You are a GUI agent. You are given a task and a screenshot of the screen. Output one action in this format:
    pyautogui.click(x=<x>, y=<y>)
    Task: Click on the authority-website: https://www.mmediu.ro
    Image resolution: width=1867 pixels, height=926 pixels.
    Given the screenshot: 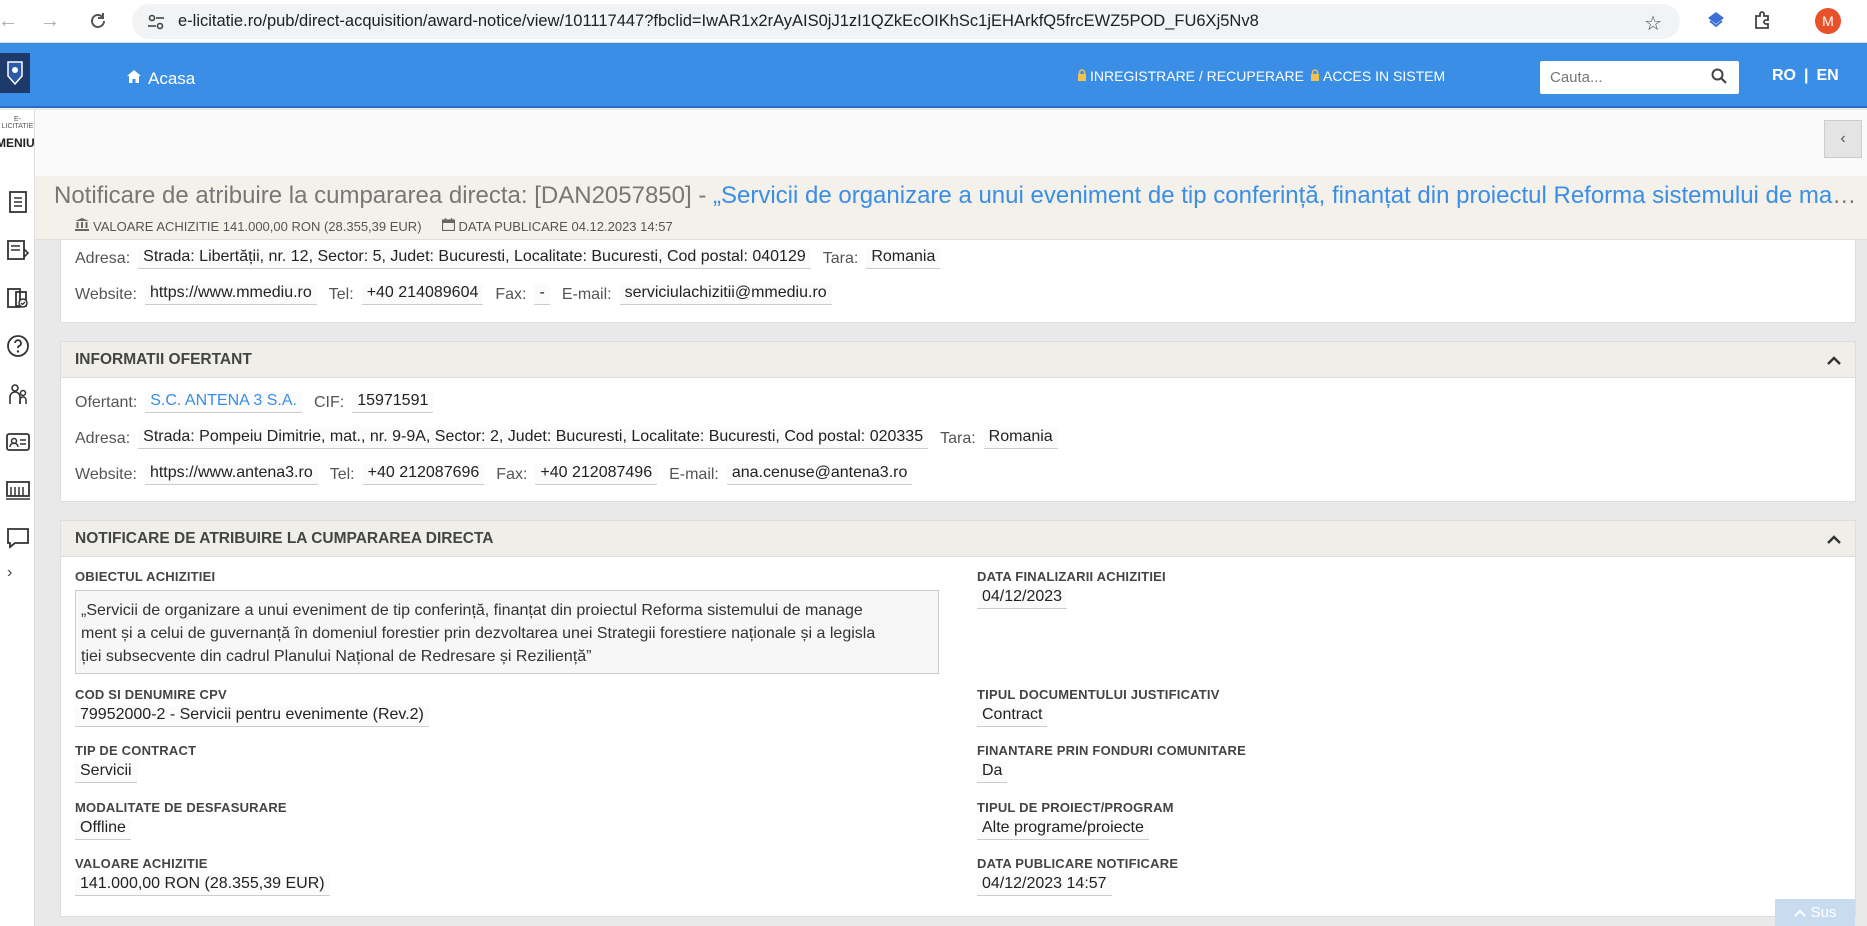 What is the action you would take?
    pyautogui.click(x=230, y=294)
    